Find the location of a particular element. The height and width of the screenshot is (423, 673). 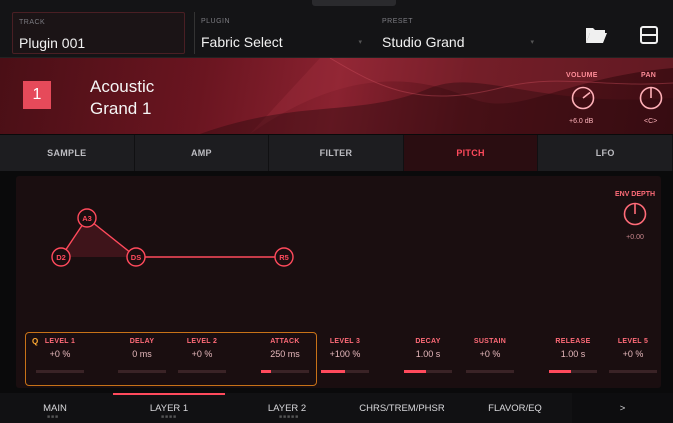

param-level-2: LEVEL 2 +0 % is located at coordinates (202, 355).